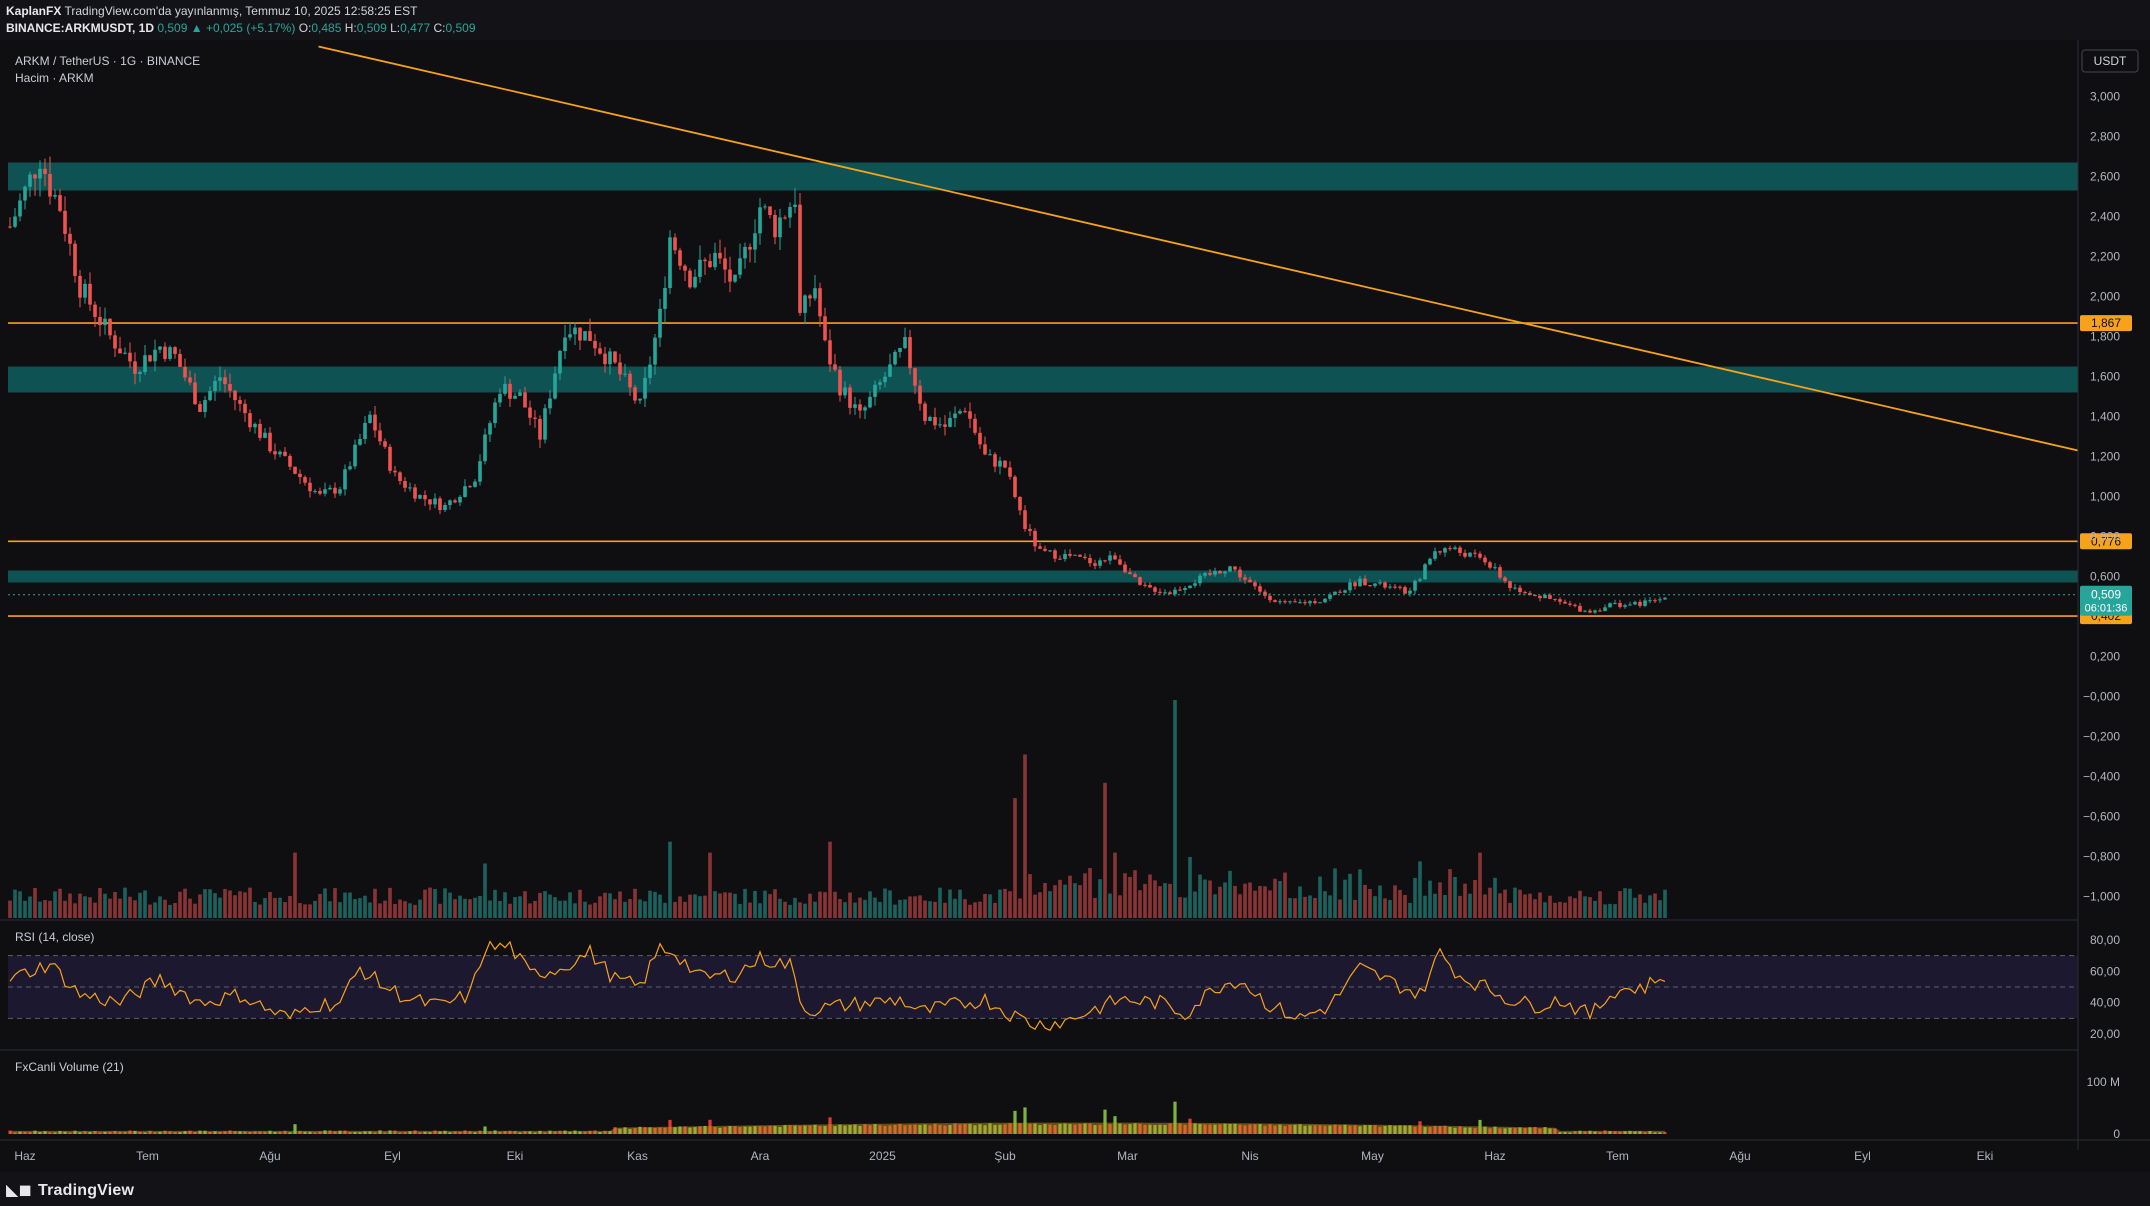  What do you see at coordinates (2105, 177) in the screenshot?
I see `price-tick-label: 2,600` at bounding box center [2105, 177].